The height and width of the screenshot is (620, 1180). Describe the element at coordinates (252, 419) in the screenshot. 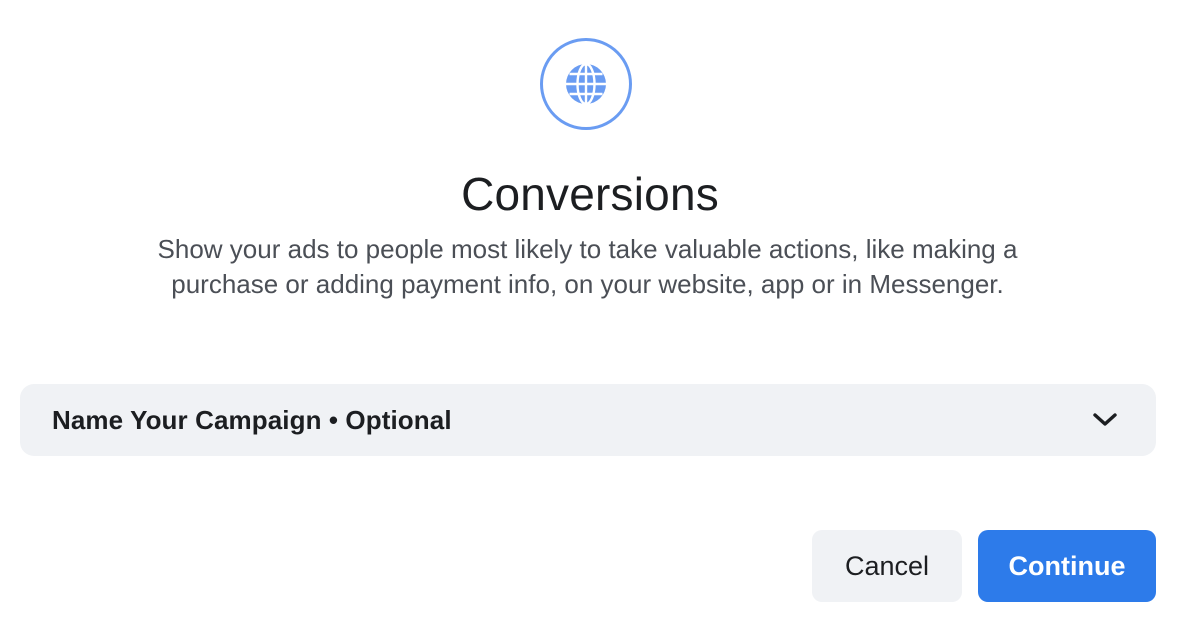

I see `name-campaign-label: Name Your Campaign • Optional` at that location.